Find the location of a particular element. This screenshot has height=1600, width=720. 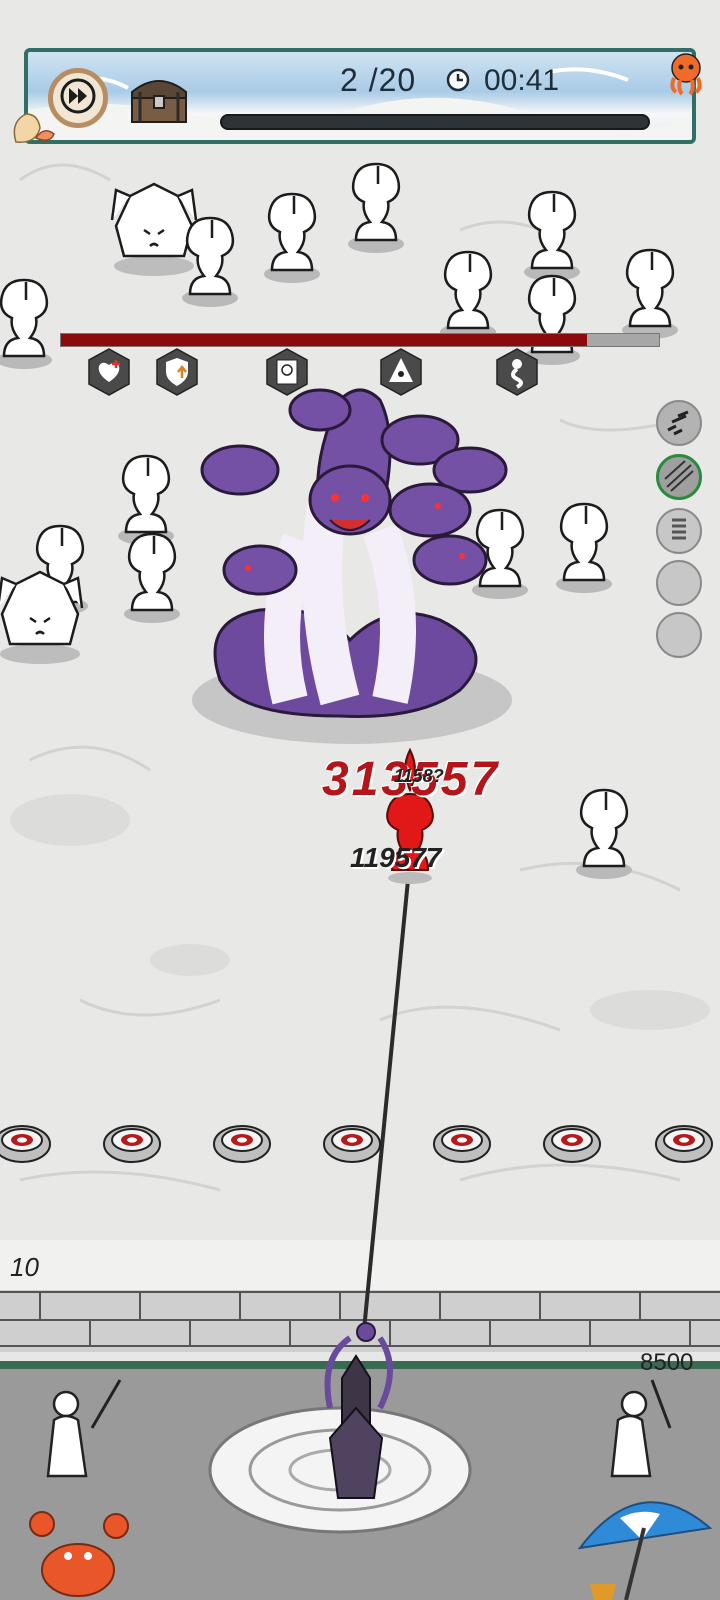

arrow-rain-skill-icon is located at coordinates (679, 477).